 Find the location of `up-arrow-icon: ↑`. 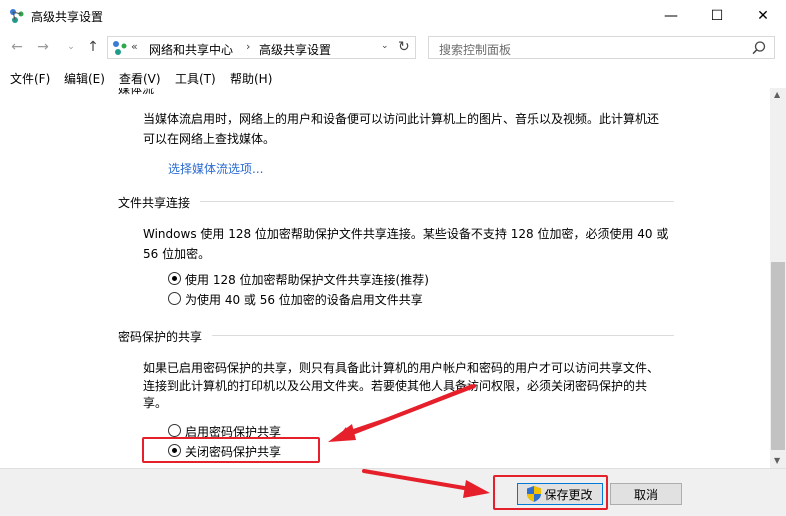

up-arrow-icon: ↑ is located at coordinates (93, 47).